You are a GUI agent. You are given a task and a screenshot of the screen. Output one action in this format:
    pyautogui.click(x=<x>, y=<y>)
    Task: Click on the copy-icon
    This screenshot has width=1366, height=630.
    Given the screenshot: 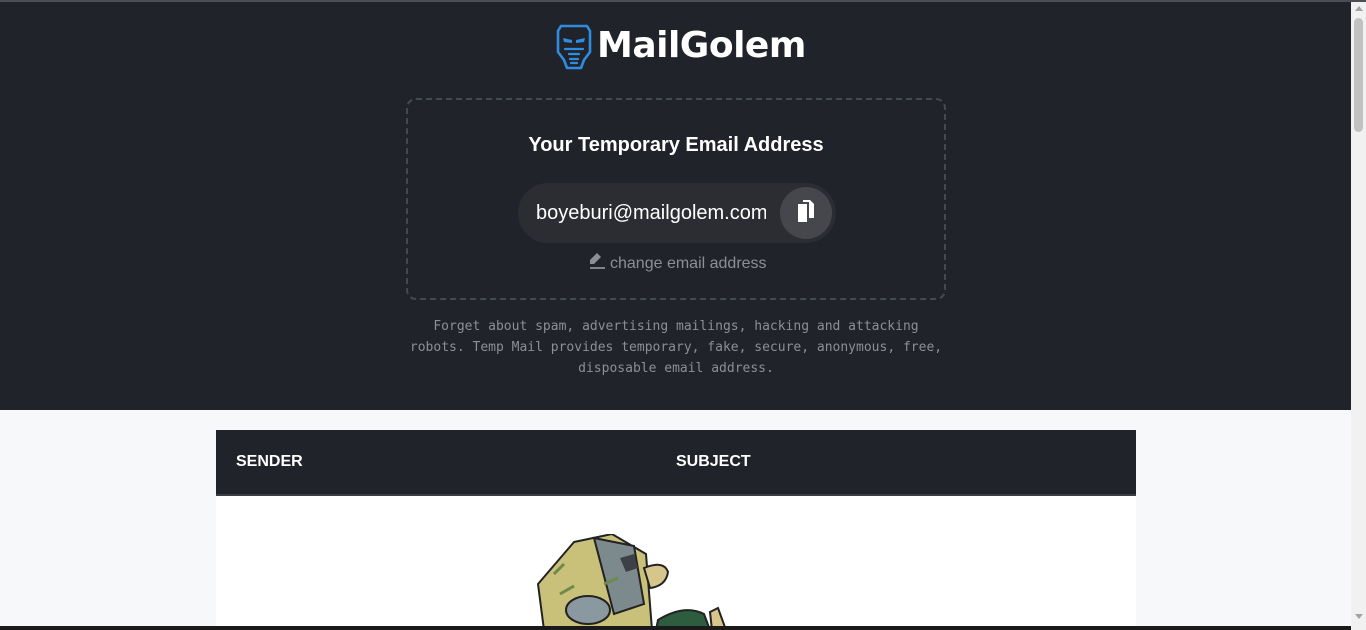 What is the action you would take?
    pyautogui.click(x=806, y=213)
    